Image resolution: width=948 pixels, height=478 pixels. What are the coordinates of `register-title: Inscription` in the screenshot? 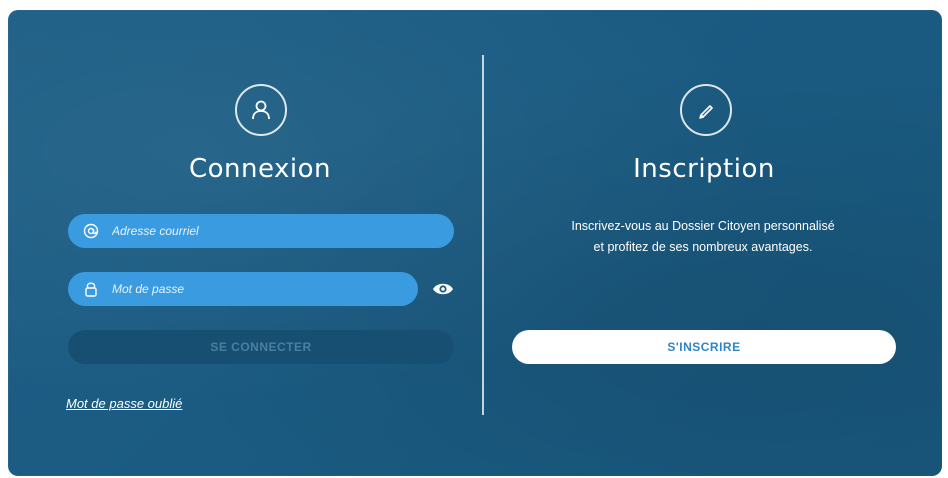 It's located at (704, 169).